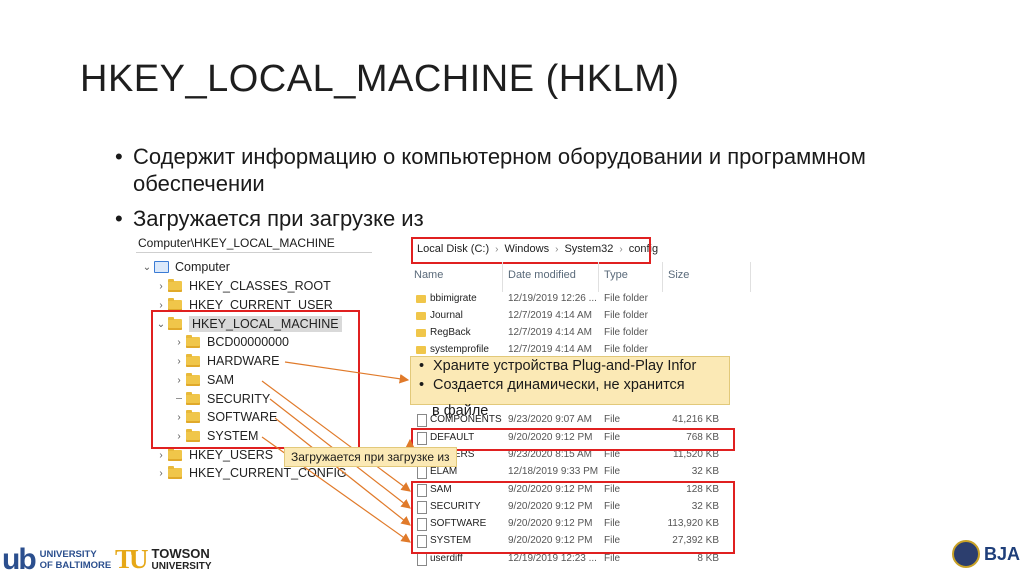  I want to click on tu-logo-text: TOWSON UNIVERSITY, so click(181, 558).